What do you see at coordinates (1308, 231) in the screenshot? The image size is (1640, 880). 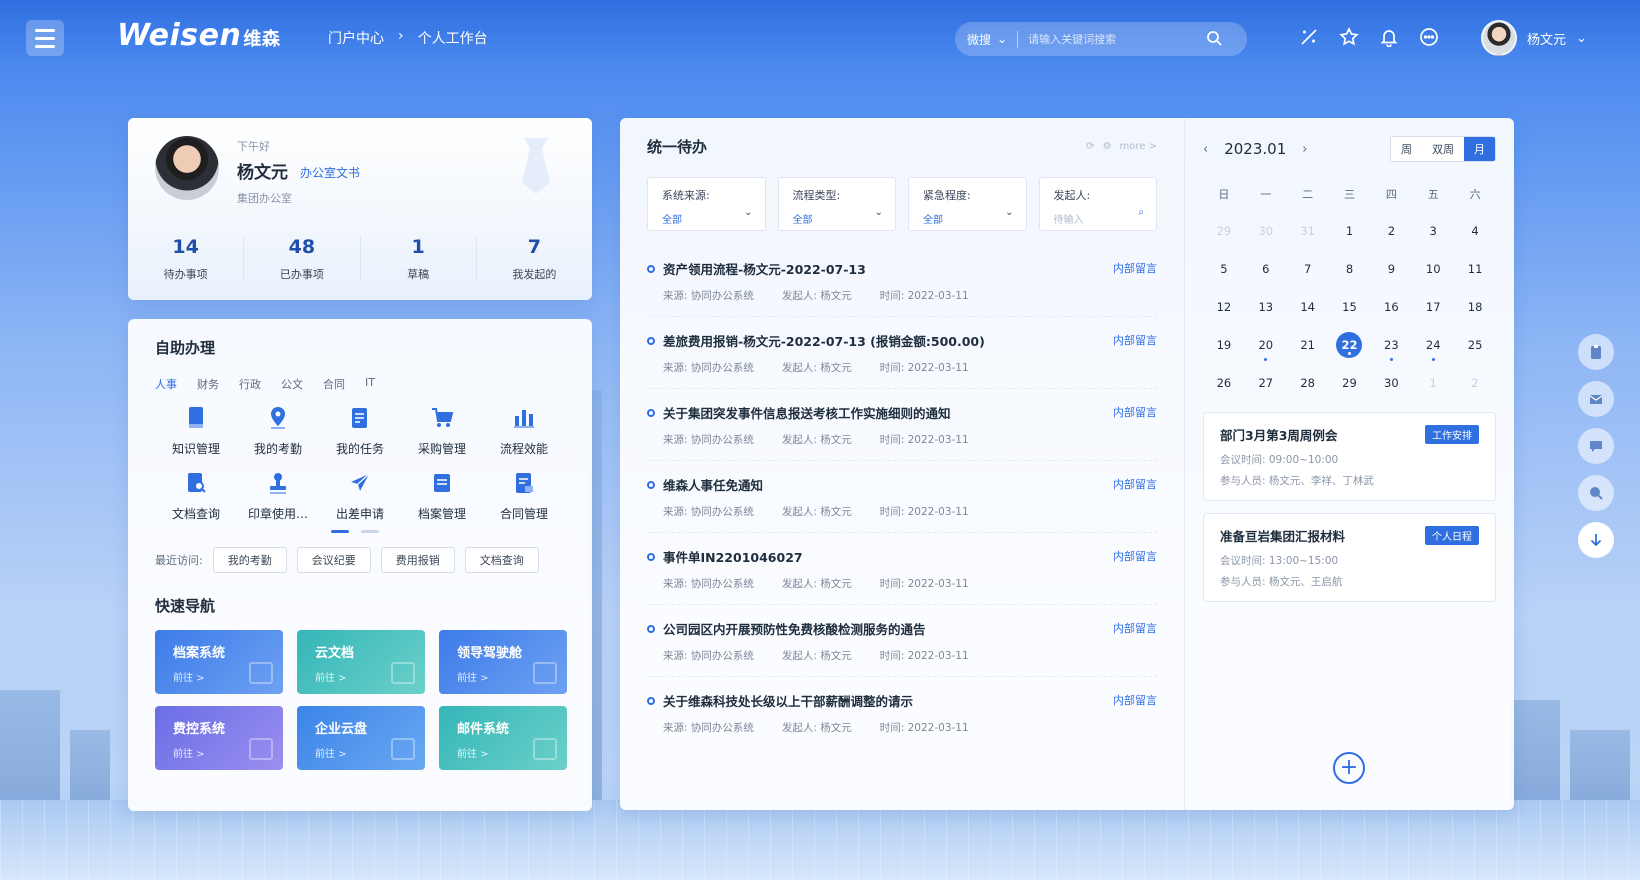 I see `calendar-day: 31` at bounding box center [1308, 231].